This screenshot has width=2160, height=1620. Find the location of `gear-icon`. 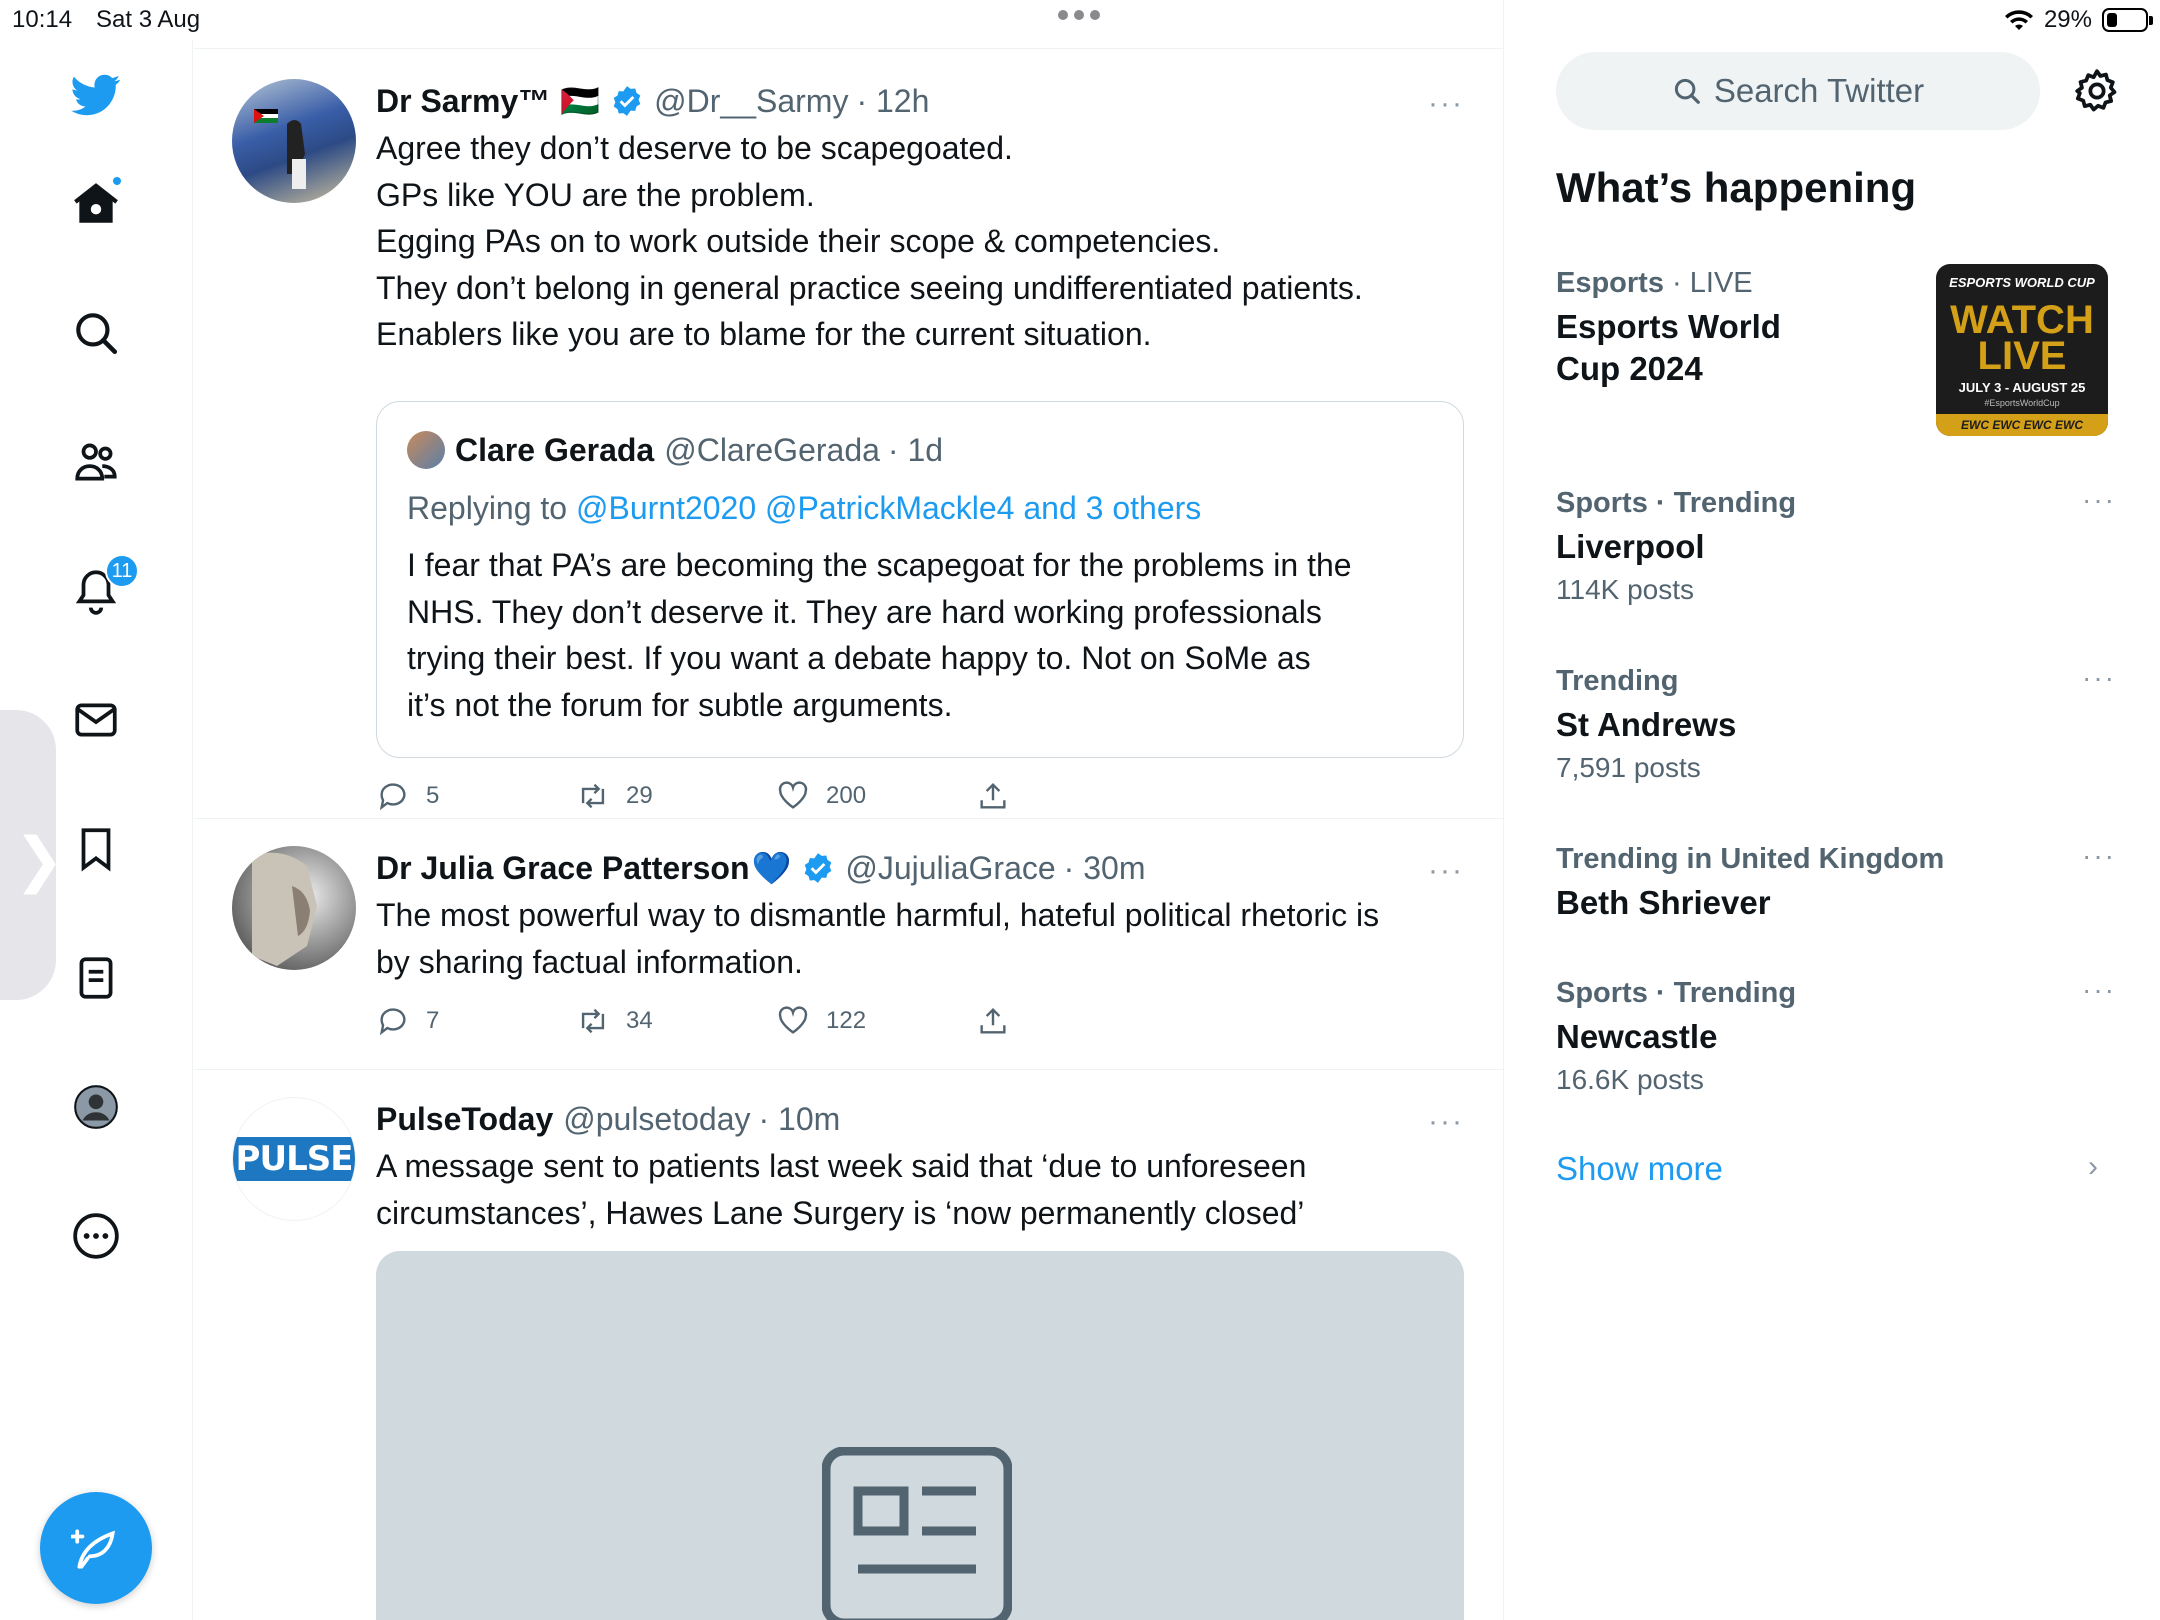

gear-icon is located at coordinates (2097, 91).